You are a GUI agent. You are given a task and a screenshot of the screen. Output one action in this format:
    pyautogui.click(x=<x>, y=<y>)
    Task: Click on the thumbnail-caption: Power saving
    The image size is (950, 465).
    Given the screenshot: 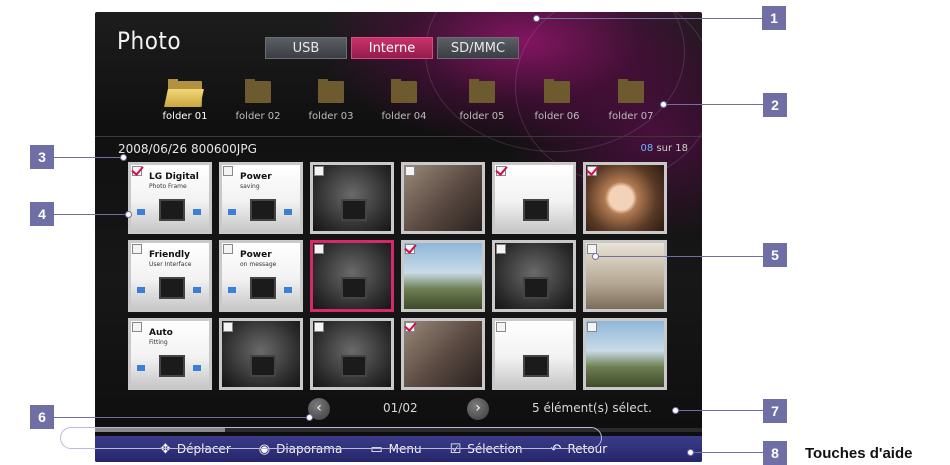 What is the action you would take?
    pyautogui.click(x=256, y=182)
    